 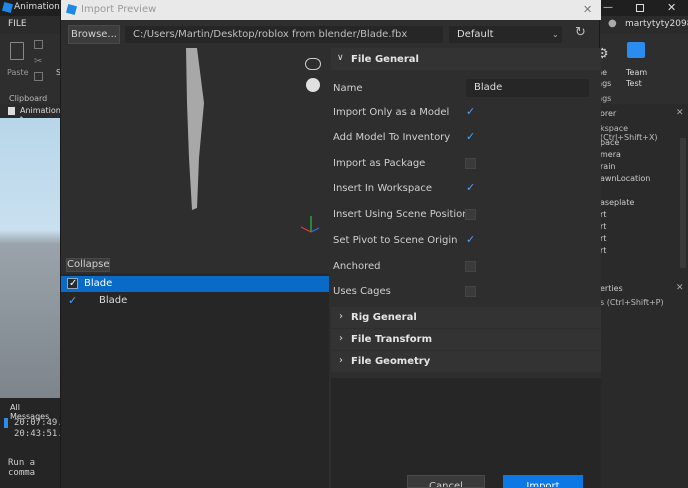 I want to click on clipboard-tab: Animation t, so click(x=30, y=114).